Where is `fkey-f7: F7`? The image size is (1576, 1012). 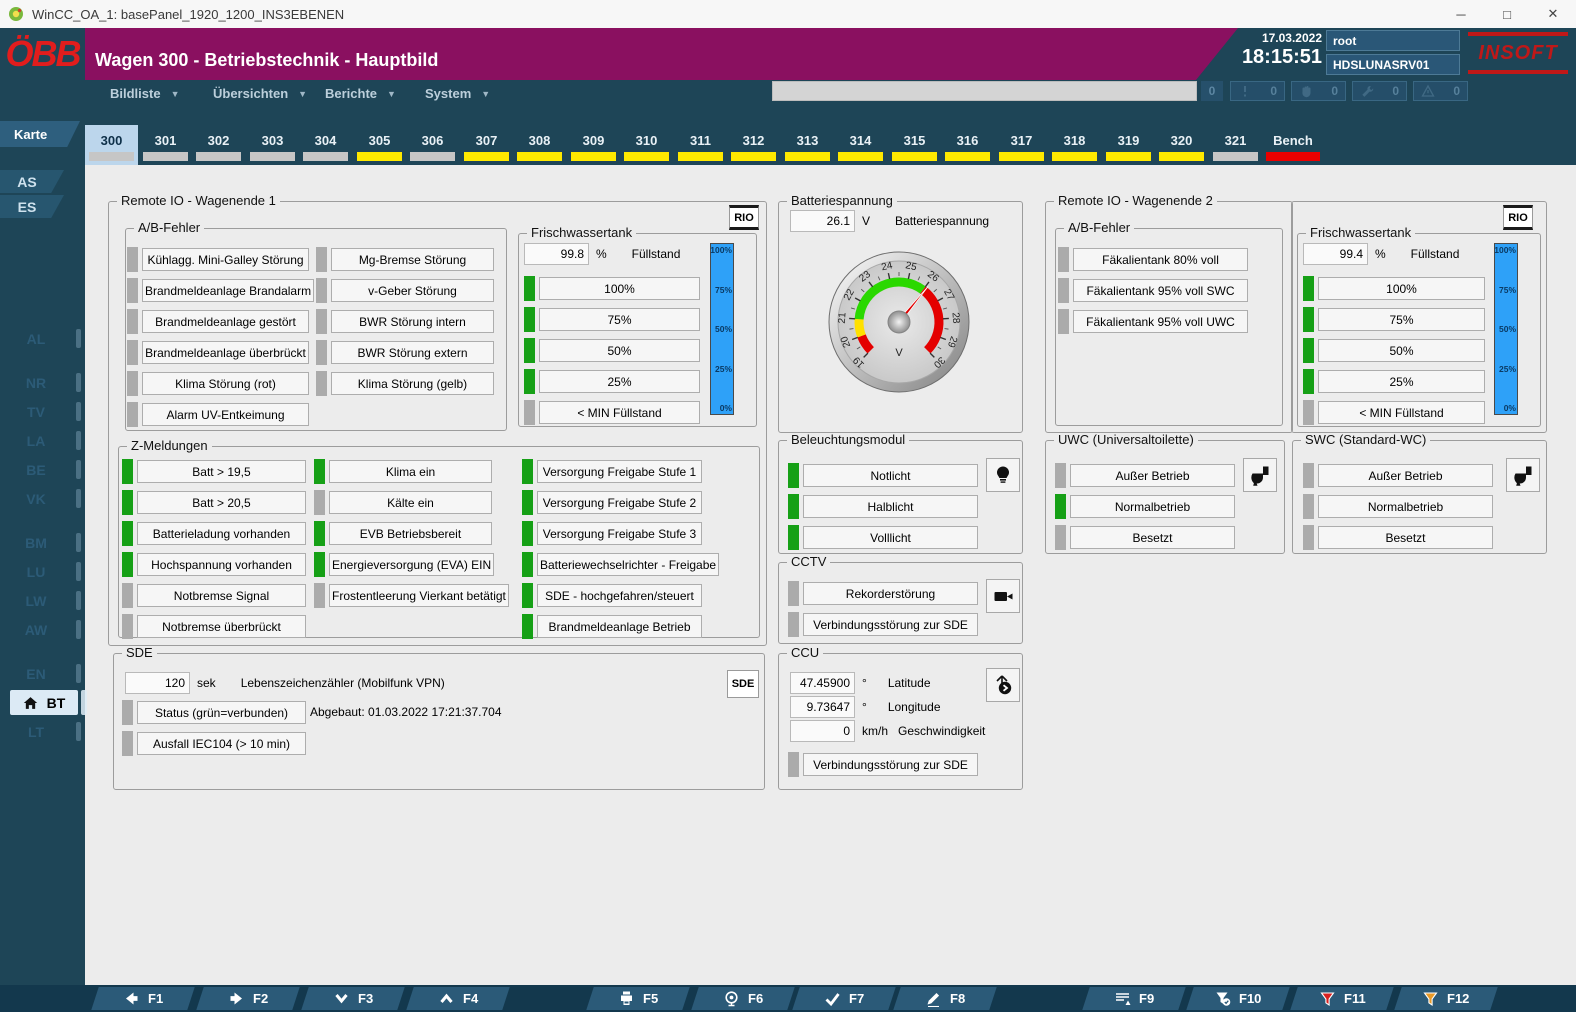
fkey-f7: F7 is located at coordinates (844, 998).